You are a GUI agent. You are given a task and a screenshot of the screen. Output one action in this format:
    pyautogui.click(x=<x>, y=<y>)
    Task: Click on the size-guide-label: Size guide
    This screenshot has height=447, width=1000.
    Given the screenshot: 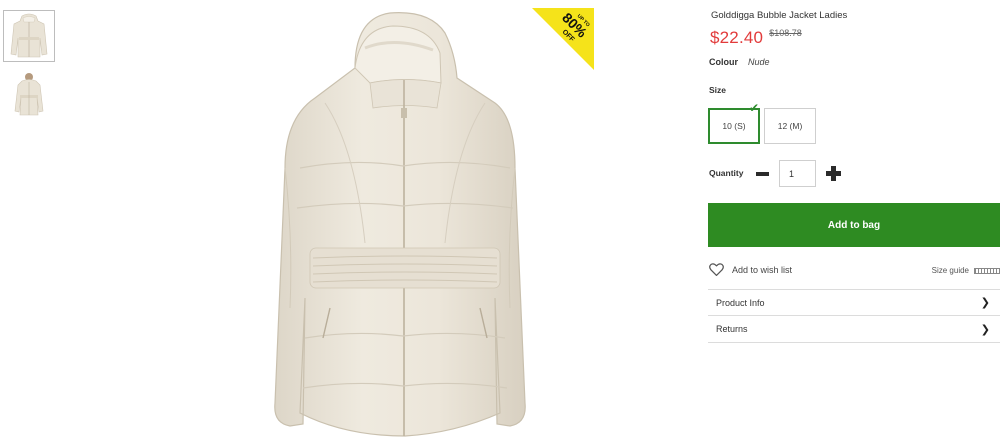 What is the action you would take?
    pyautogui.click(x=950, y=270)
    